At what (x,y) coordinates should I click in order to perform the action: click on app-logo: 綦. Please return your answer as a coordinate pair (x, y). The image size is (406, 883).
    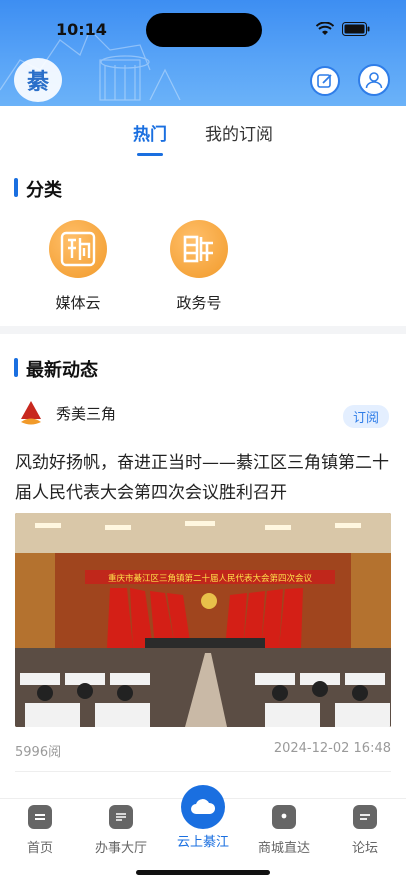
    Looking at the image, I should click on (38, 80).